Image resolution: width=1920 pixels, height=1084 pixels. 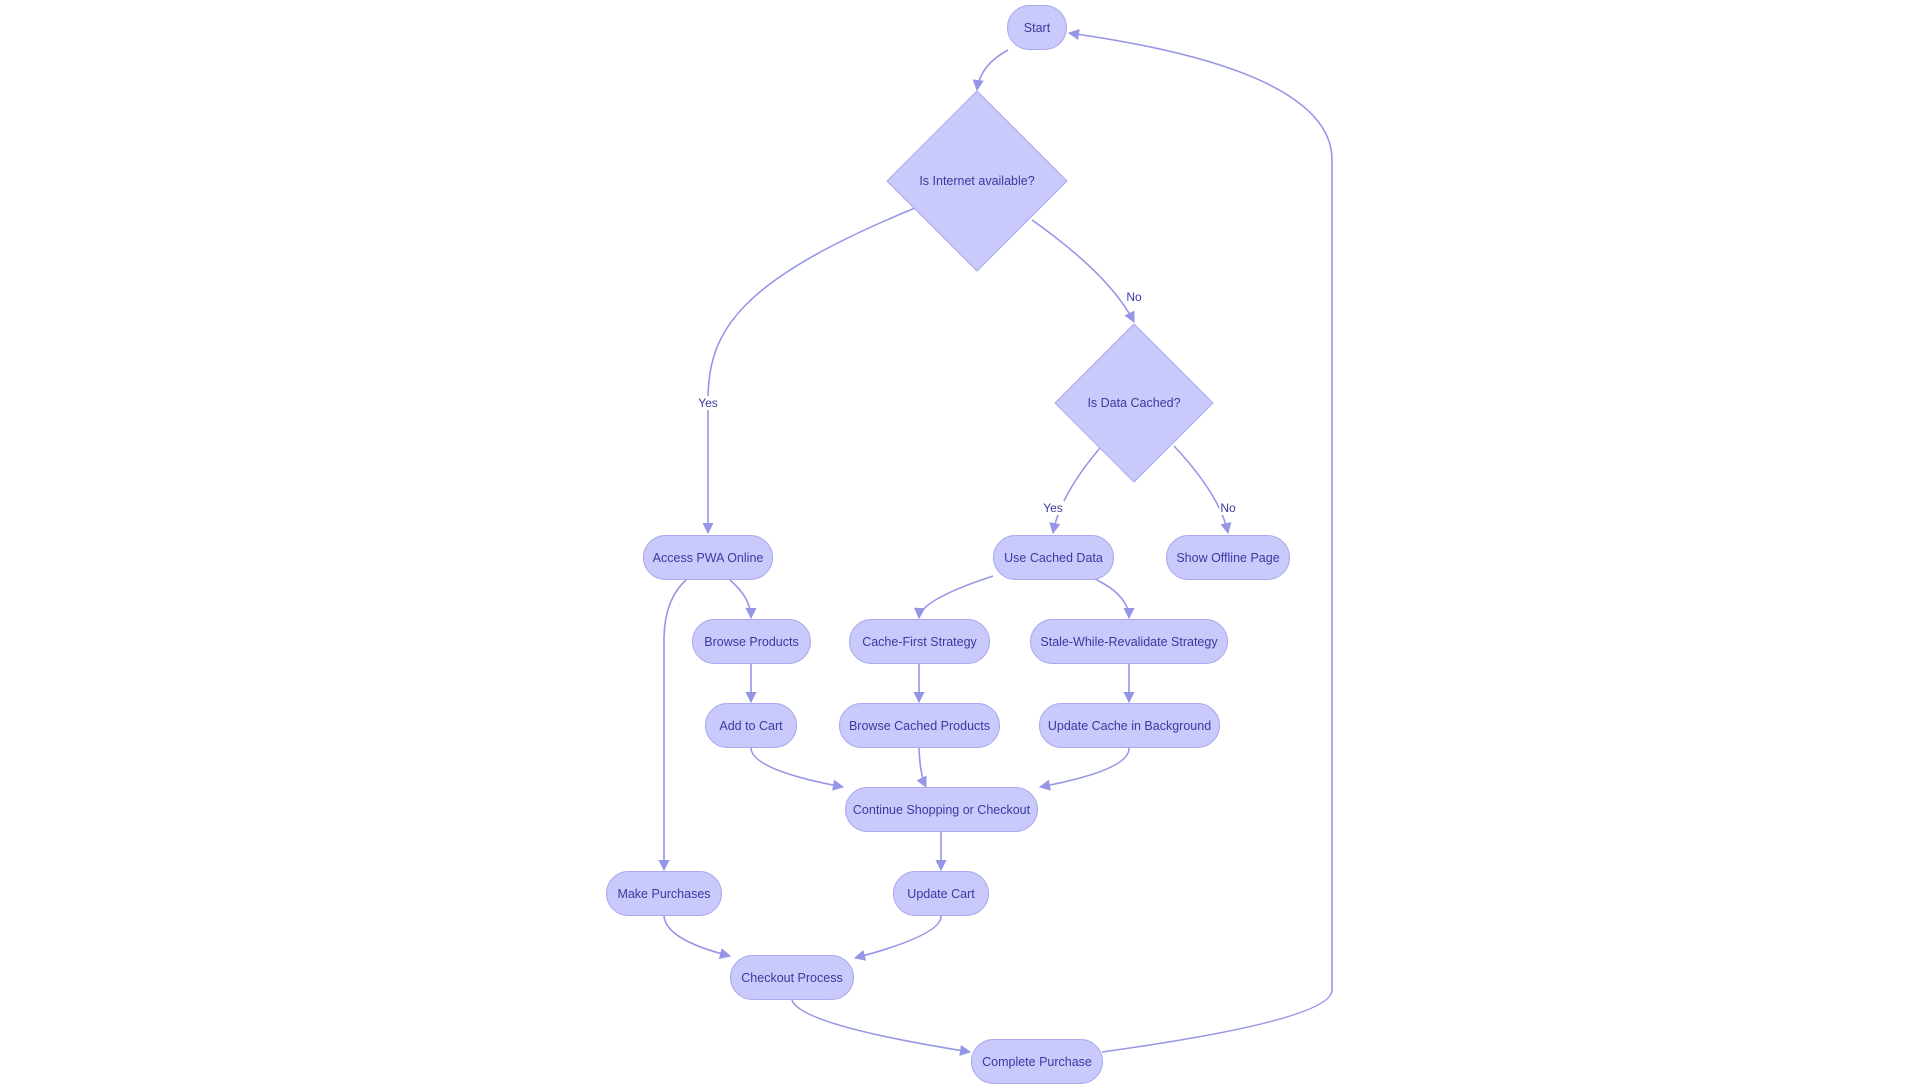 What do you see at coordinates (1129, 725) in the screenshot?
I see `node-update-cache: Update Cache in Background` at bounding box center [1129, 725].